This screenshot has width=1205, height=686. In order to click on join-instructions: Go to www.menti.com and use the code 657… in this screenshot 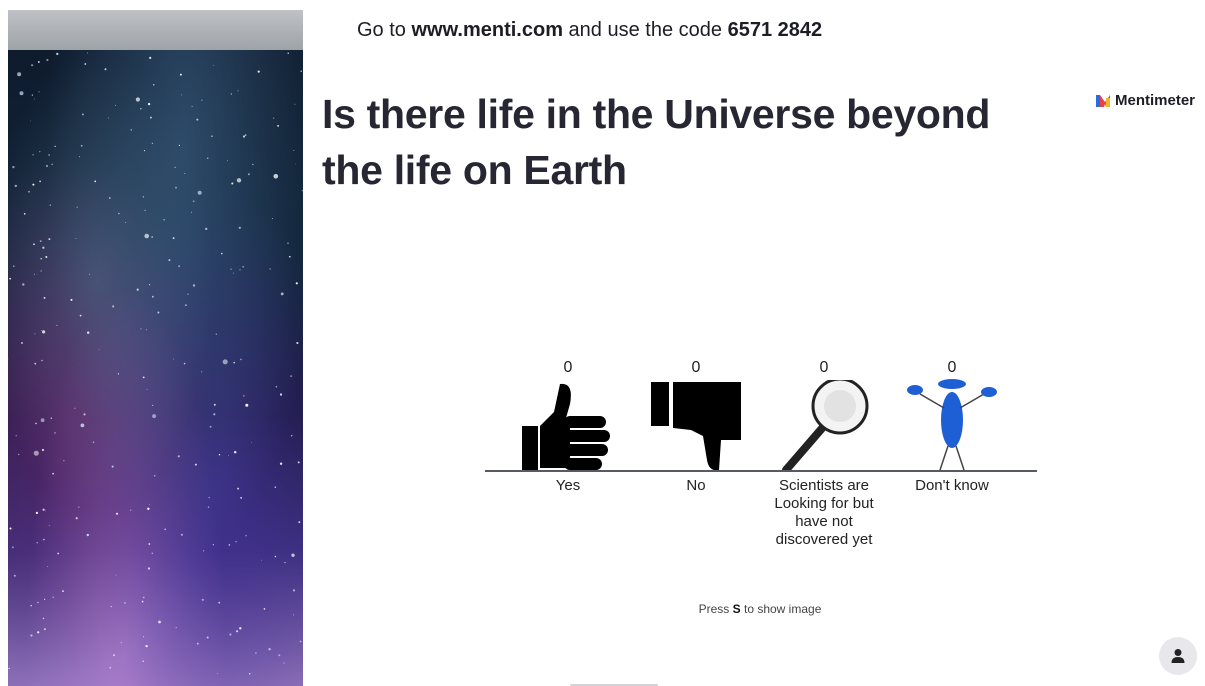, I will do `click(589, 30)`.